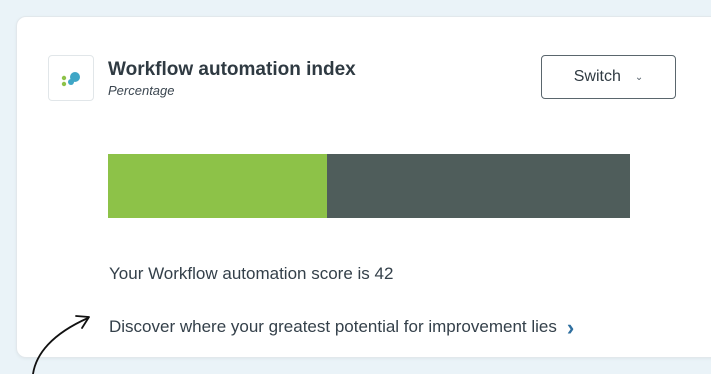 The image size is (711, 374). I want to click on hand-drawn-arrow-icon, so click(61, 344).